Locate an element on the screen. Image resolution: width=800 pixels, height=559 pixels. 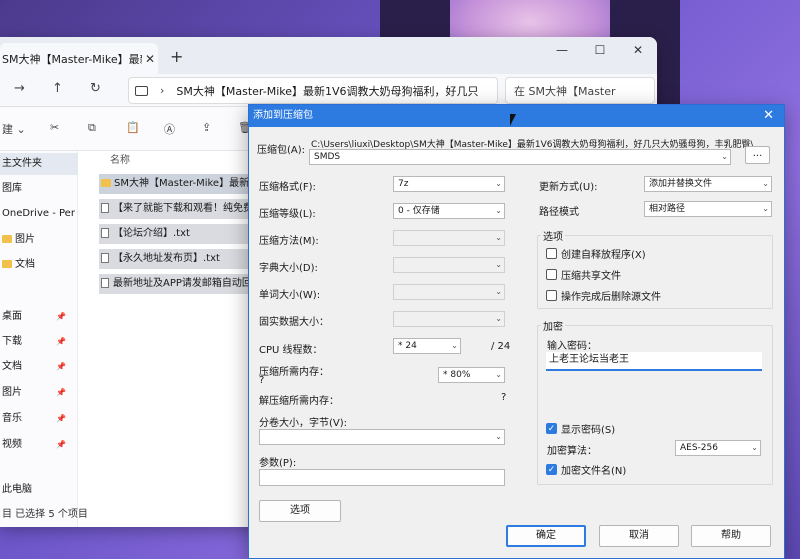
maximize-icon: ☐ is located at coordinates (600, 52).